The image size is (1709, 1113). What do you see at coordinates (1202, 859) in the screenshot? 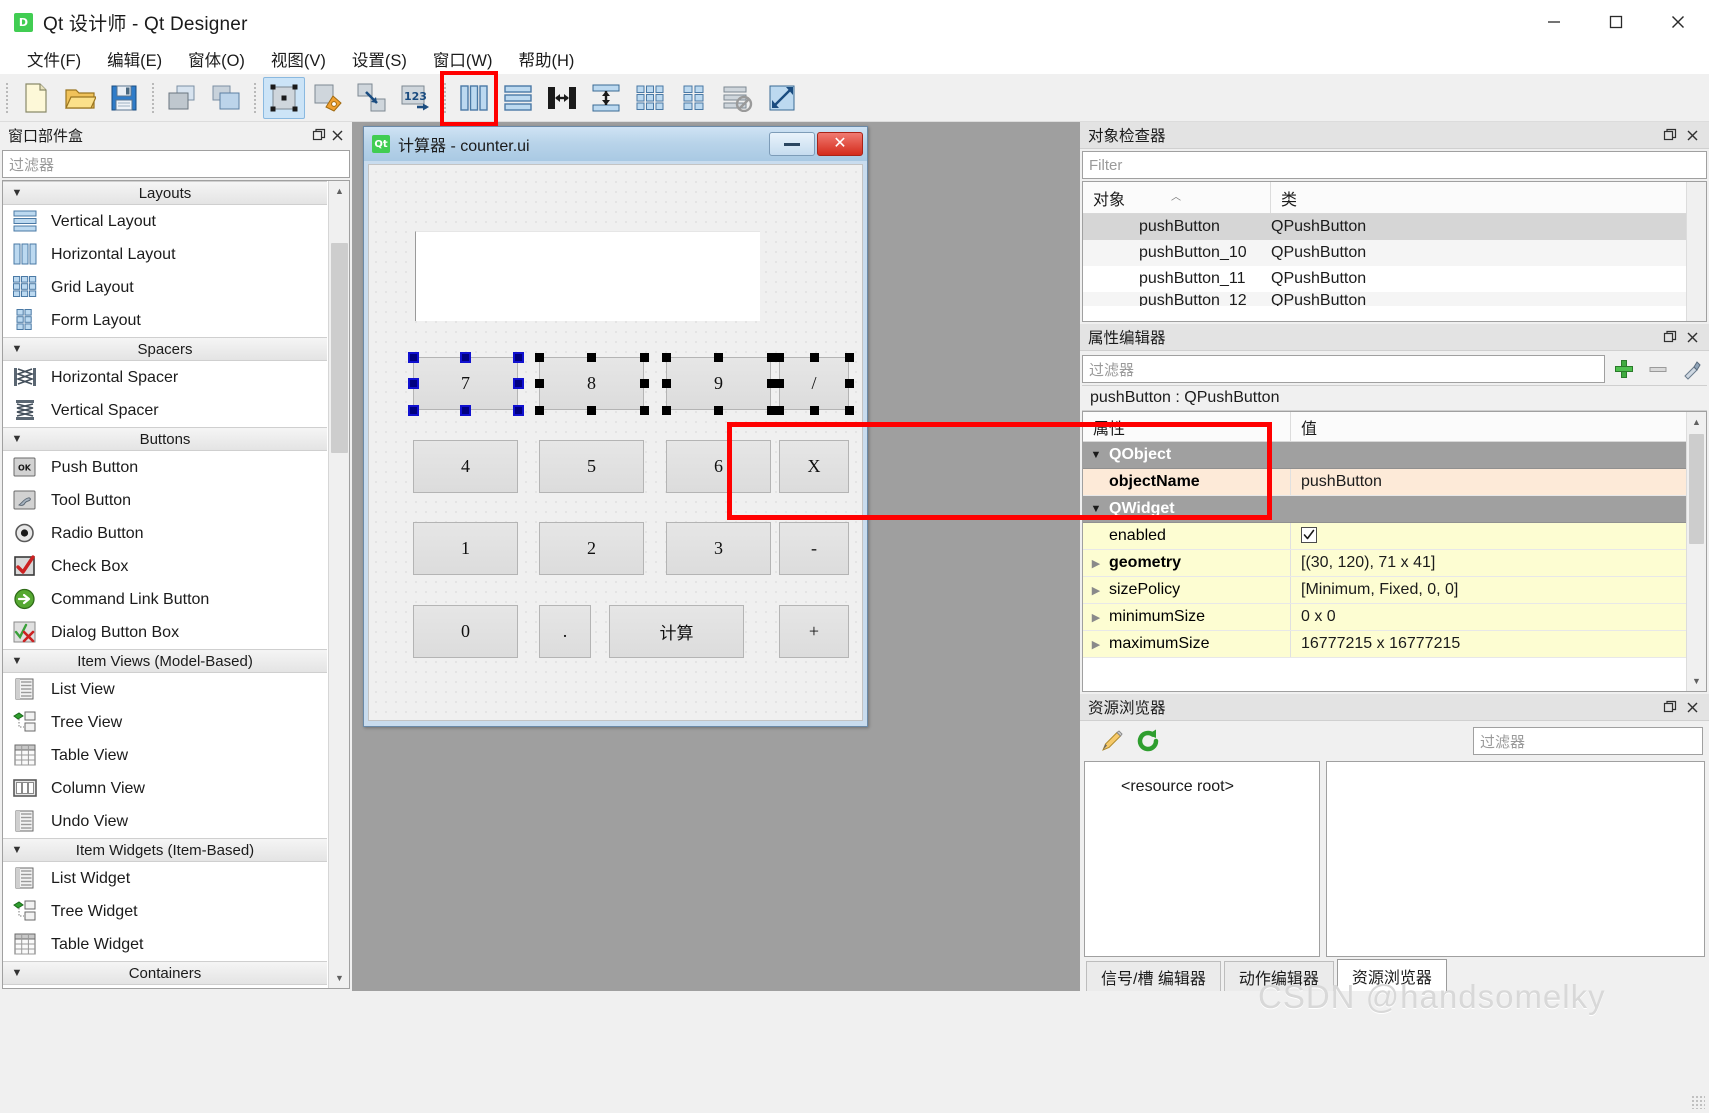
I see `resource-tree: <resource root>` at bounding box center [1202, 859].